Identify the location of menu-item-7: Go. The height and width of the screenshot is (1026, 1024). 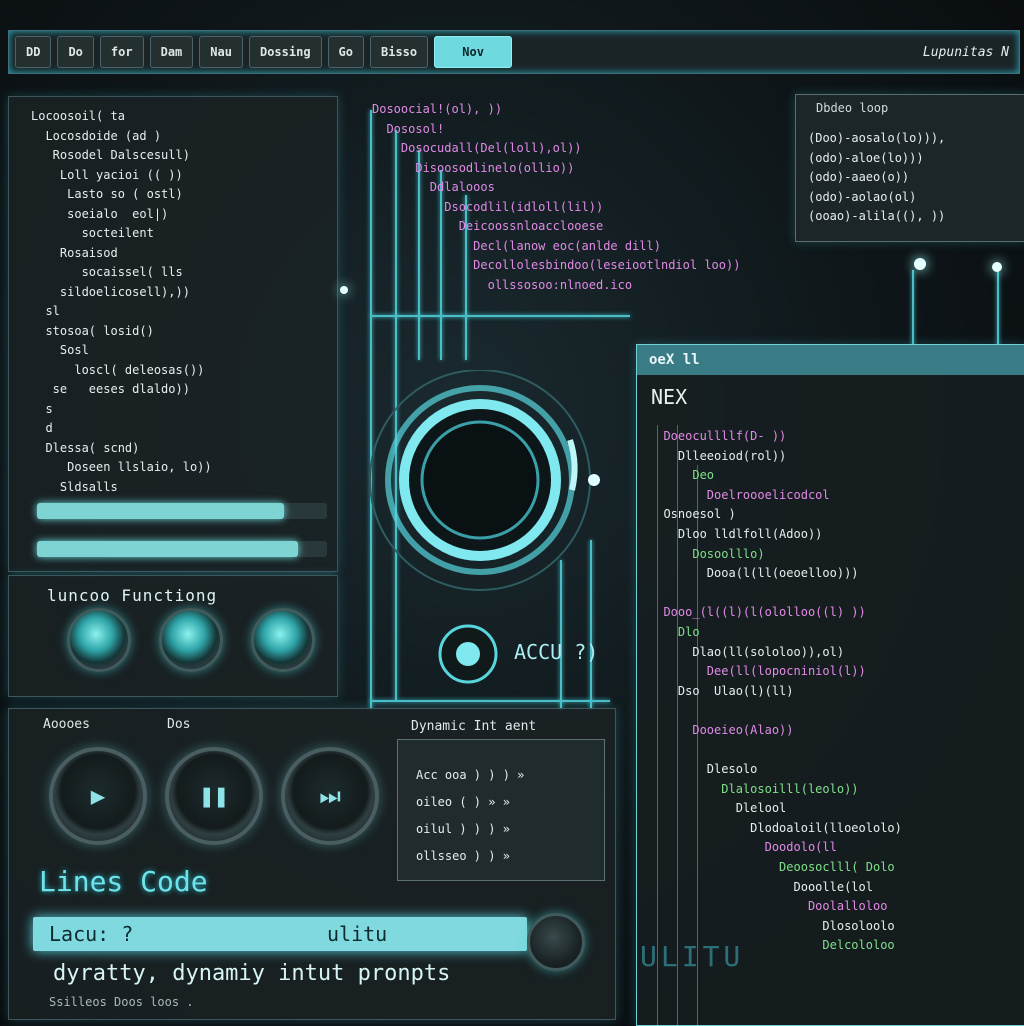
(345, 52).